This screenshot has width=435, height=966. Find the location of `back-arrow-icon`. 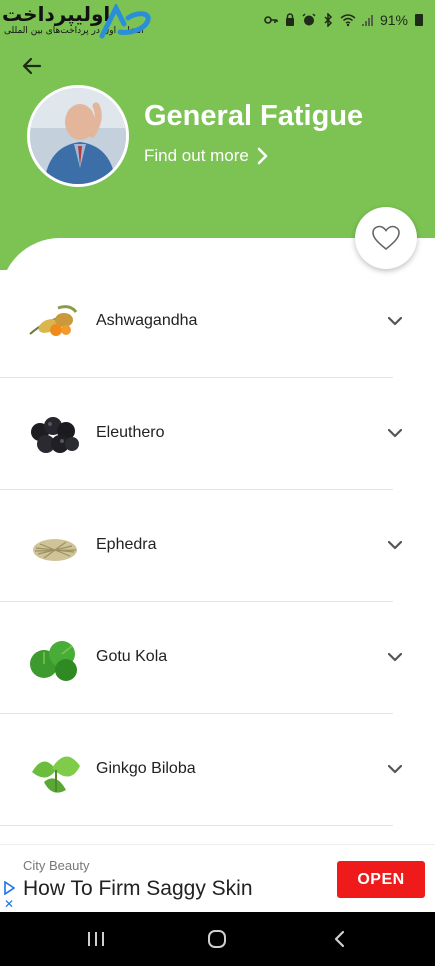

back-arrow-icon is located at coordinates (32, 66).